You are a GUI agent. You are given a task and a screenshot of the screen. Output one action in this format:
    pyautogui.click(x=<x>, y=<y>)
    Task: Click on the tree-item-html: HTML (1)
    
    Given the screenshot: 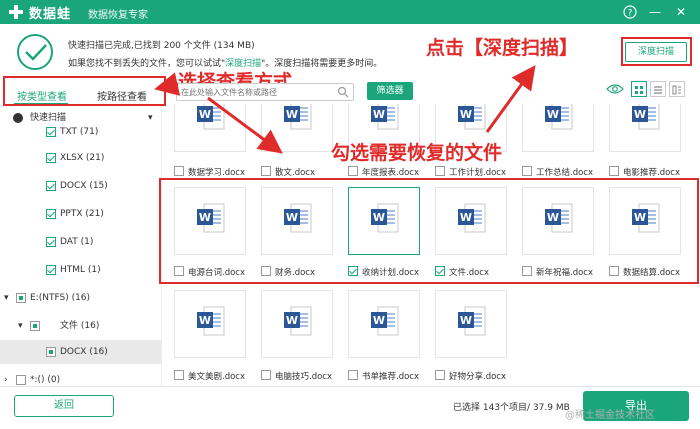 What is the action you would take?
    pyautogui.click(x=80, y=270)
    